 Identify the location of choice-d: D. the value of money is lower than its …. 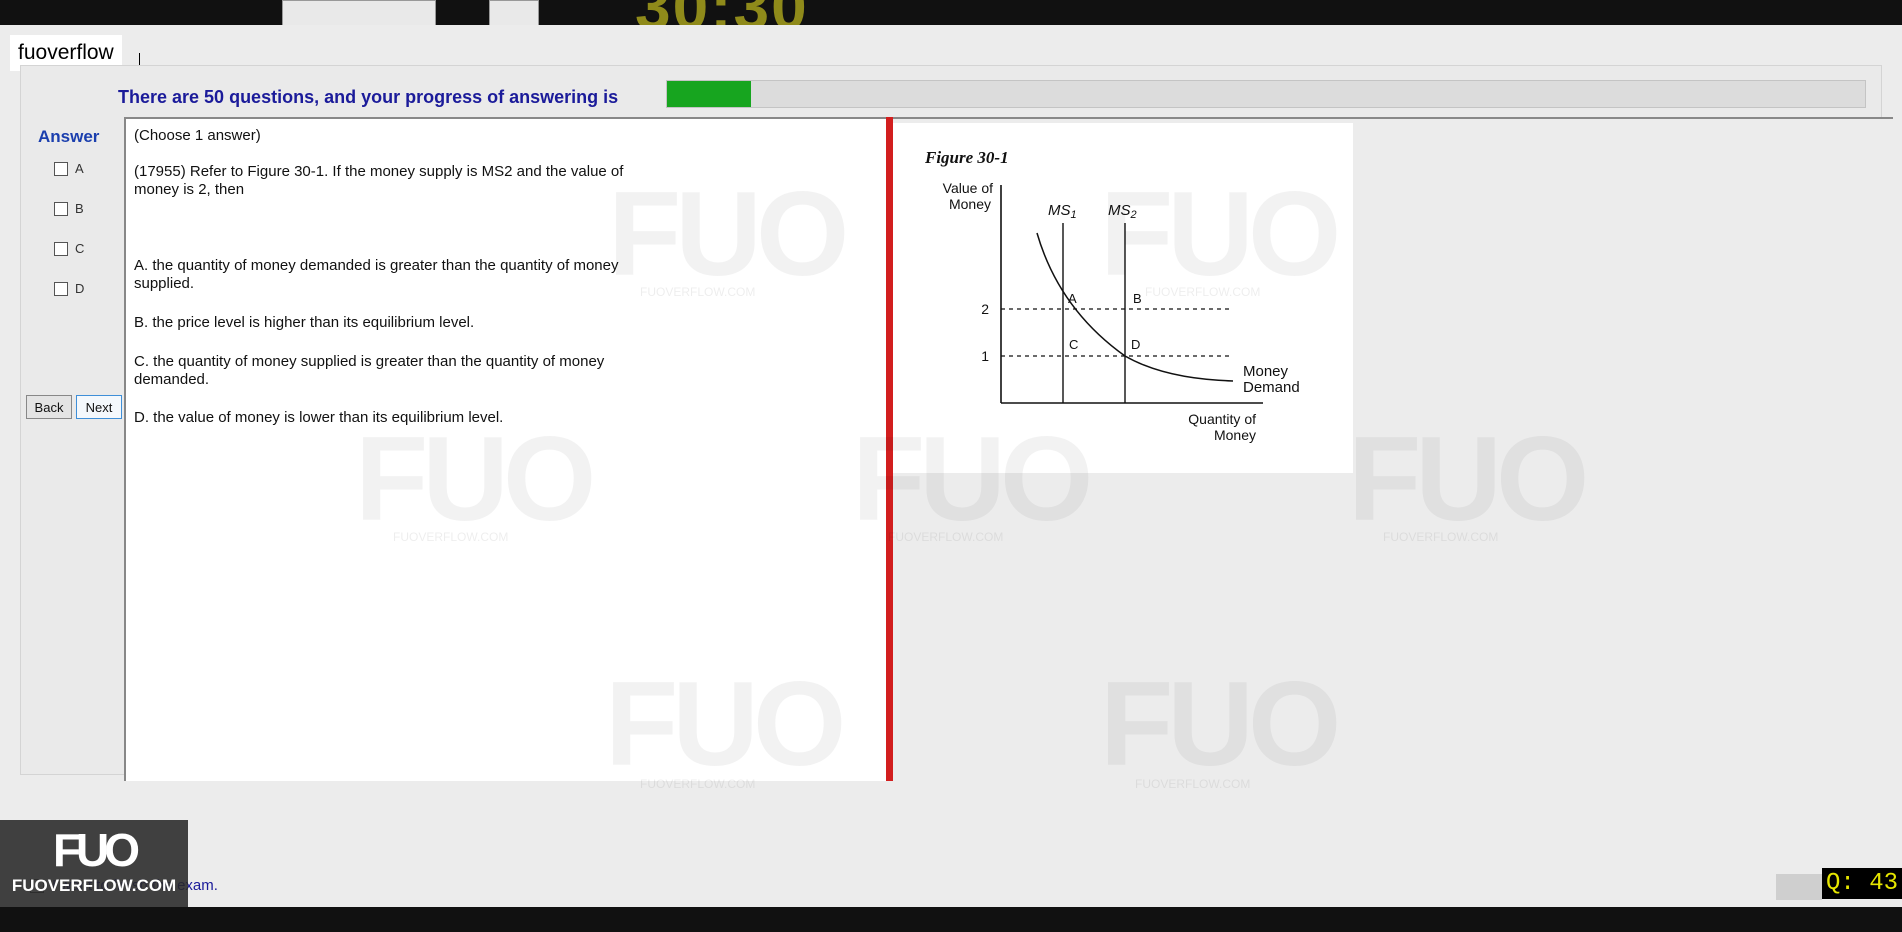
(319, 417).